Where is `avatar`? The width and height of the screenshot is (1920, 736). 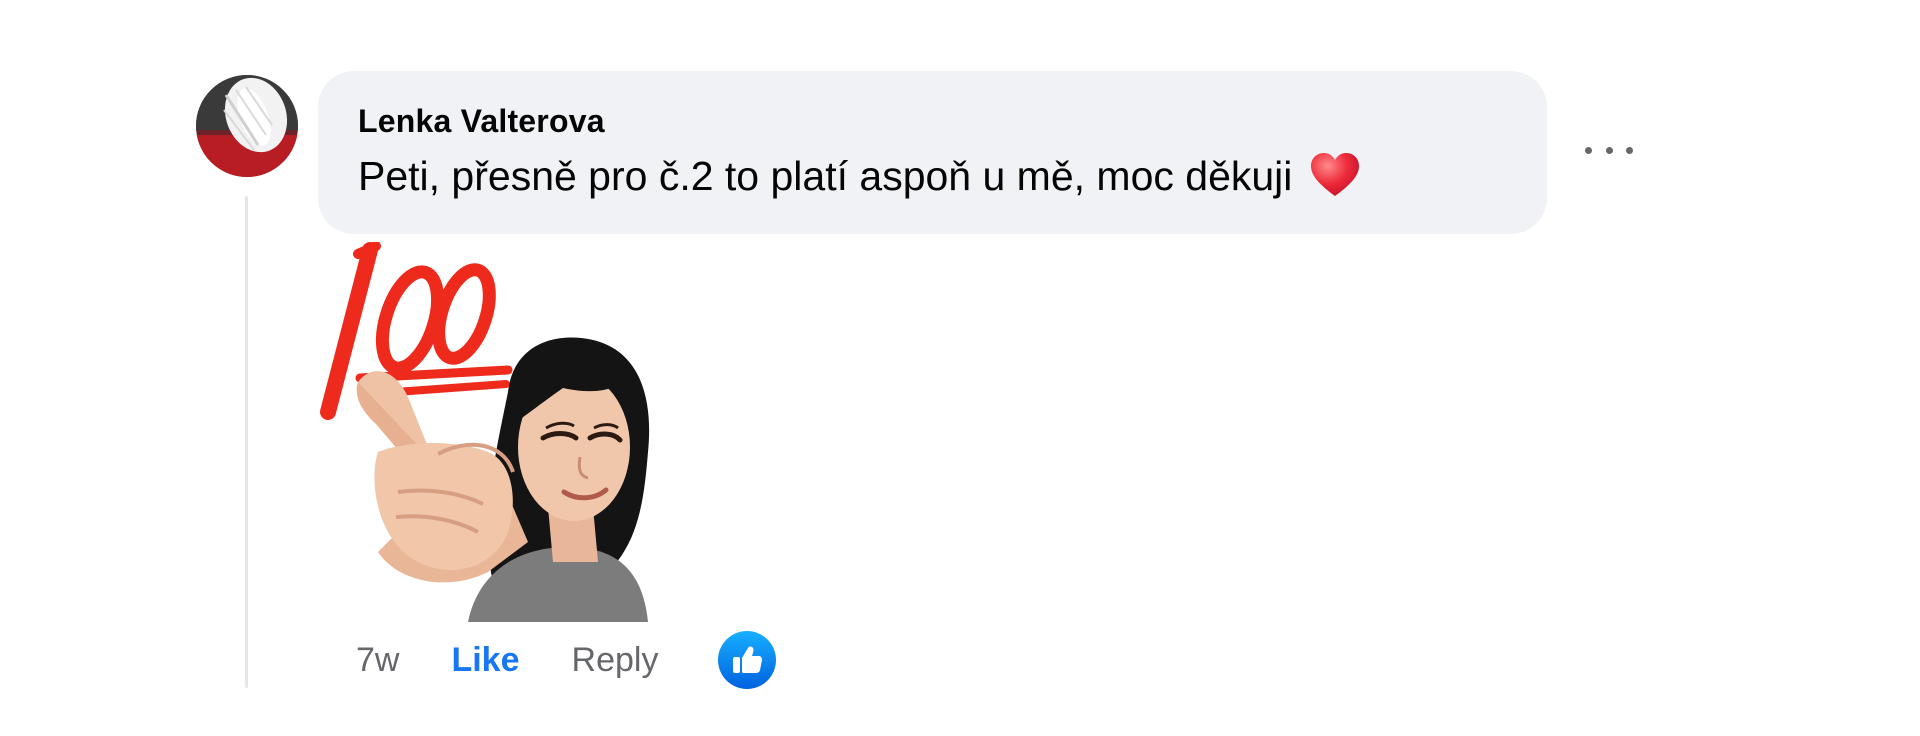 avatar is located at coordinates (247, 126).